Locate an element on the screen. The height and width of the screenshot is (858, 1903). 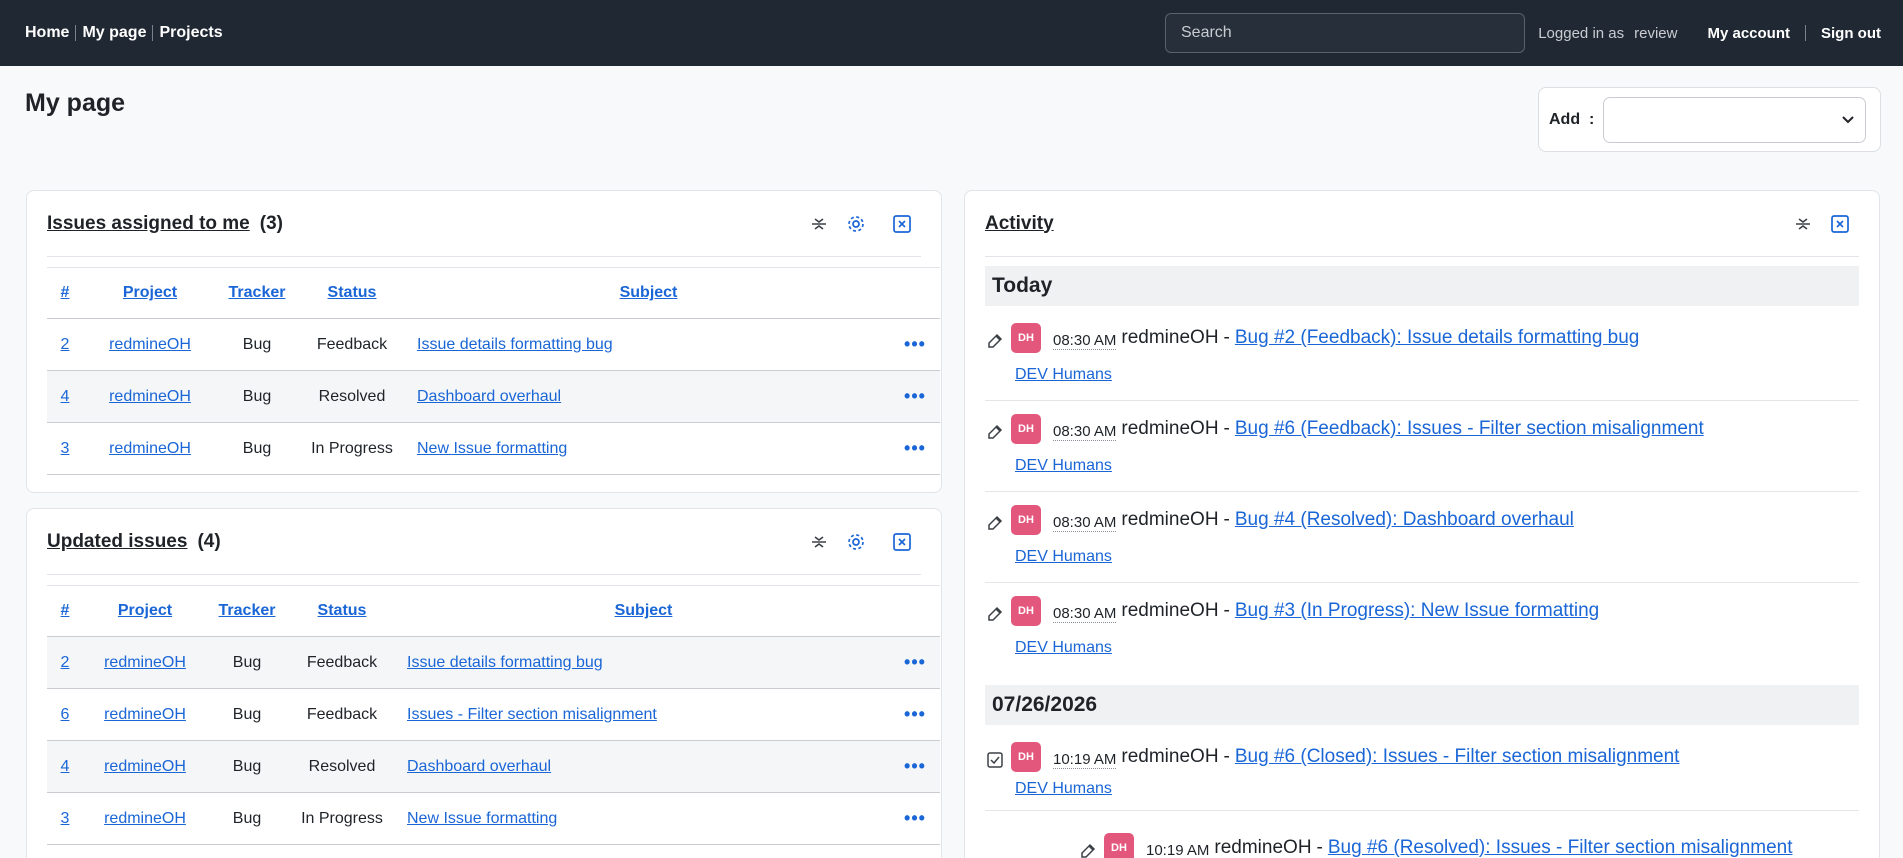
user-area: Logged in as review My account Sign out is located at coordinates (1709, 33).